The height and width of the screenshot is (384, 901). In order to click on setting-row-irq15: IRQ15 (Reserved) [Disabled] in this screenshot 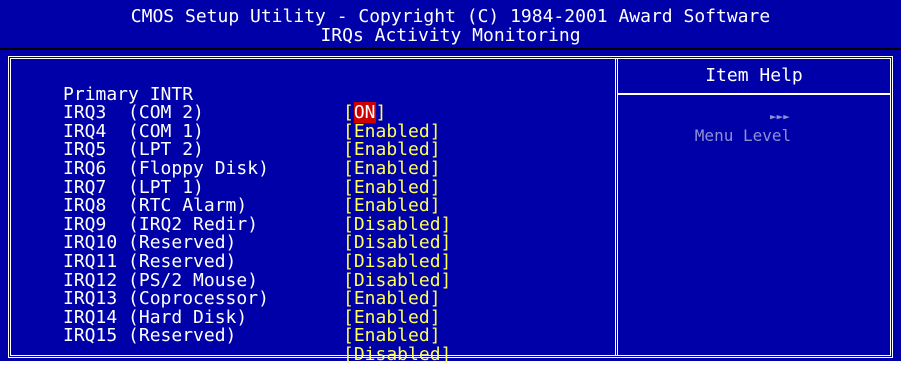, I will do `click(257, 336)`.